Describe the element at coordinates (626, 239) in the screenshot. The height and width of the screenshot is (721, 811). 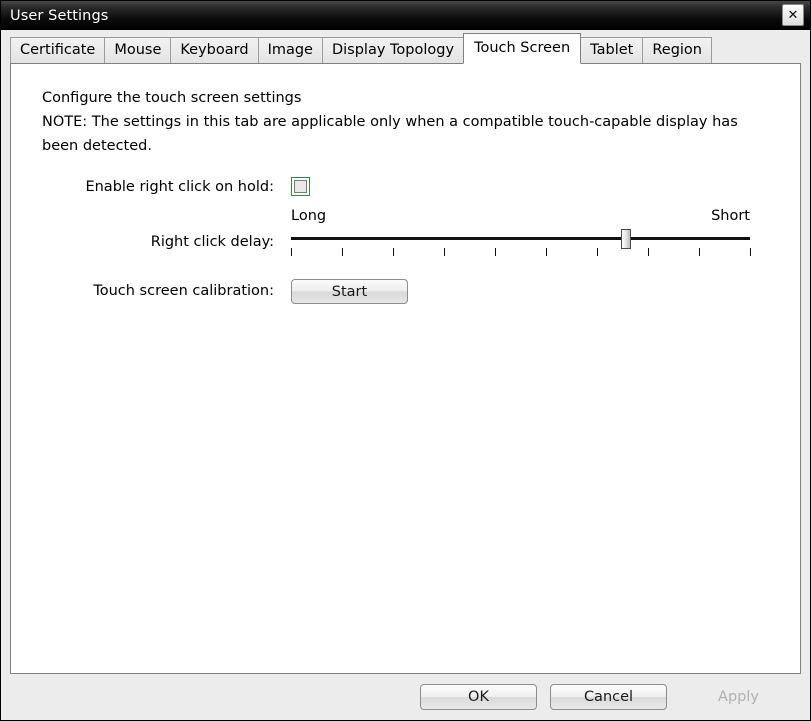
I see `slider-thumb` at that location.